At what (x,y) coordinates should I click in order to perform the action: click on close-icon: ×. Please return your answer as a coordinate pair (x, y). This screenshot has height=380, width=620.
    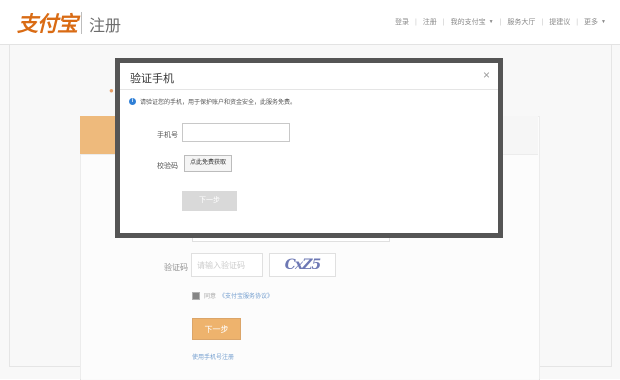
    Looking at the image, I should click on (486, 75).